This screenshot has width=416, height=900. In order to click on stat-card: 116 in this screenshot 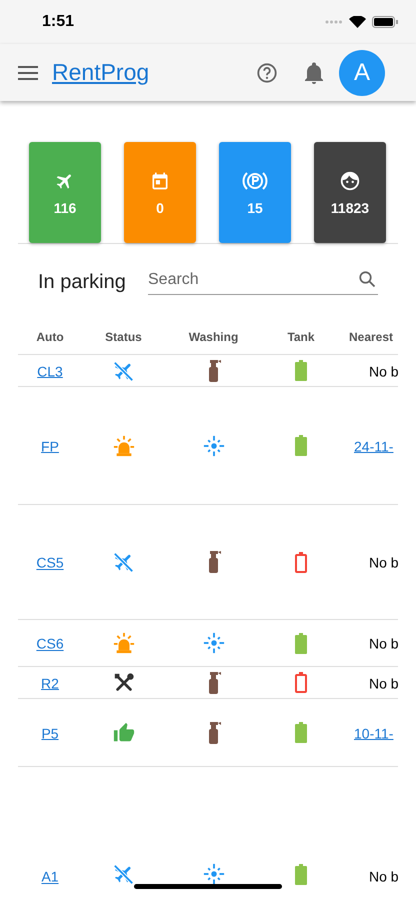, I will do `click(65, 192)`.